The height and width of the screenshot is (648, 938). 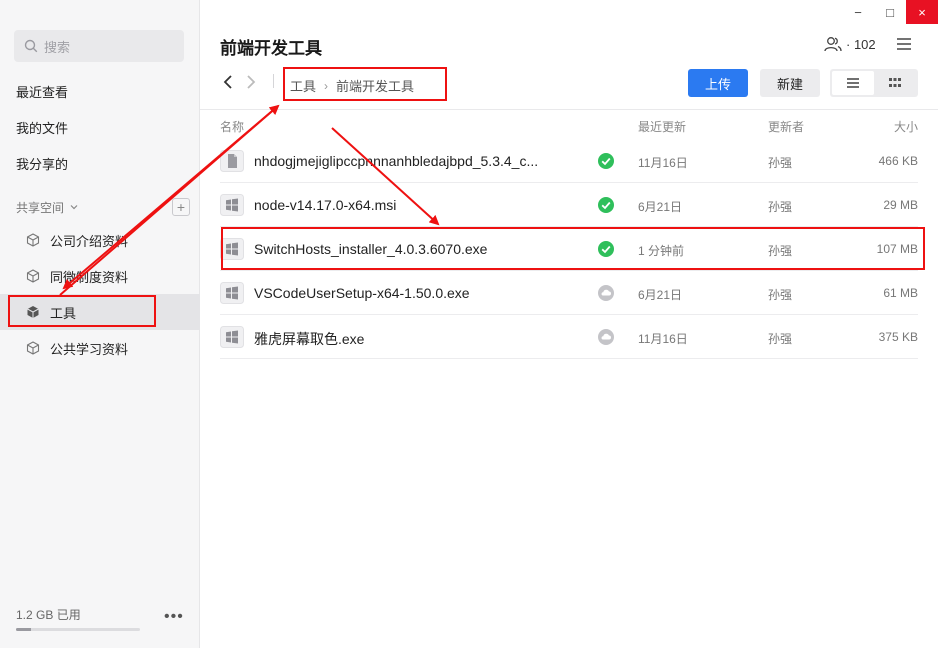 What do you see at coordinates (271, 48) in the screenshot?
I see `page-title: 前端开发工具` at bounding box center [271, 48].